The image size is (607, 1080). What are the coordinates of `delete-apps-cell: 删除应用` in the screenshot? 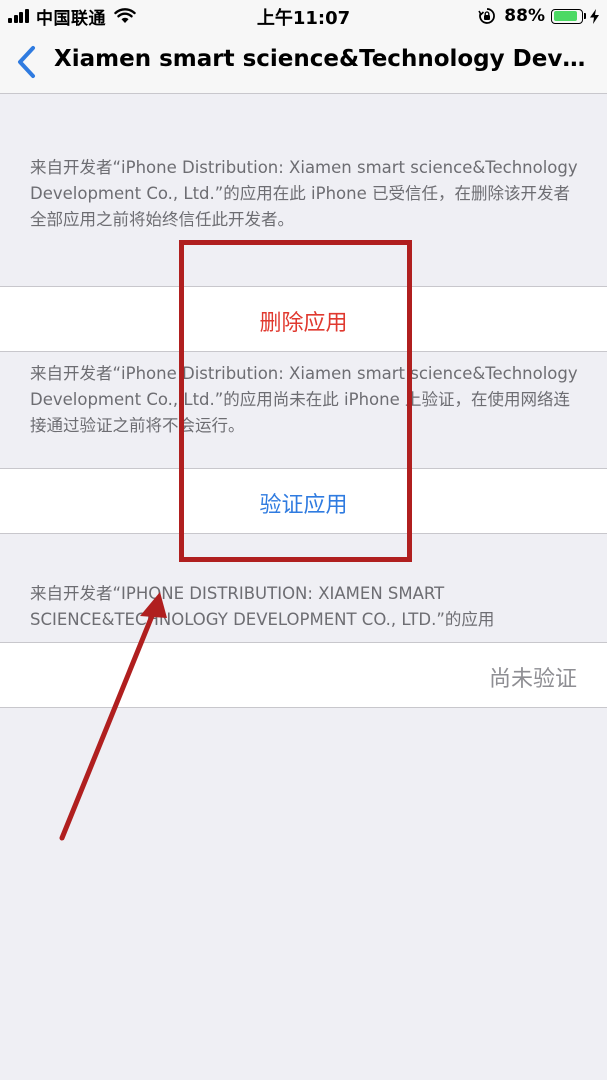 It's located at (303, 319).